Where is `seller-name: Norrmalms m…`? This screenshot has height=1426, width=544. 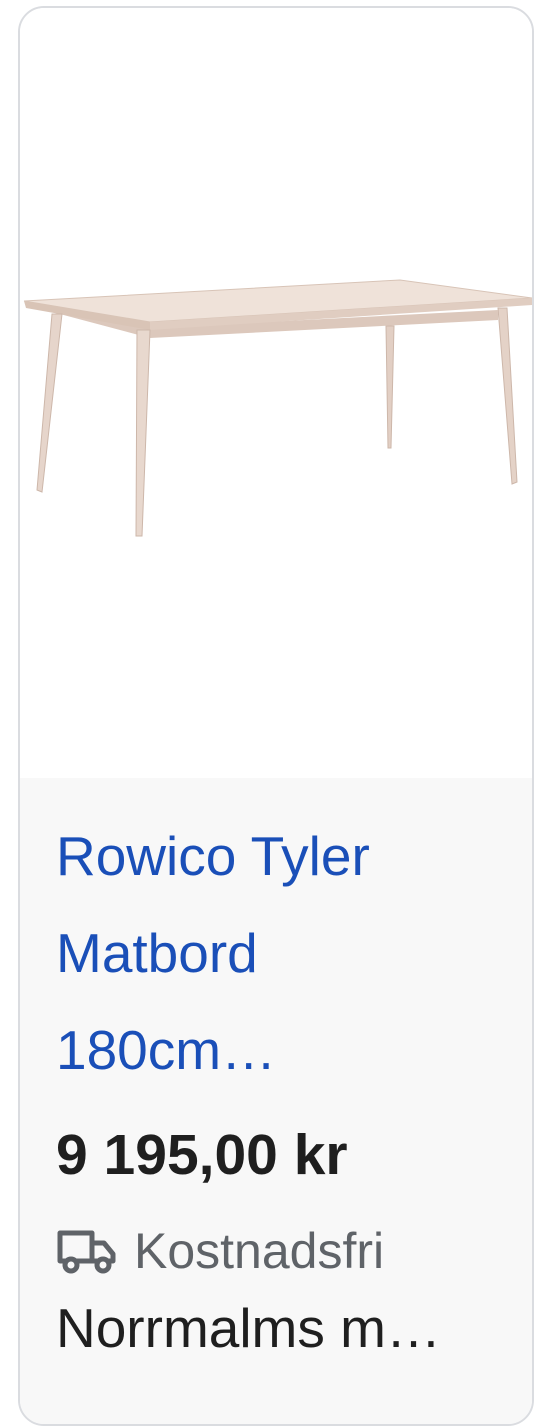
seller-name: Norrmalms m… is located at coordinates (248, 1328).